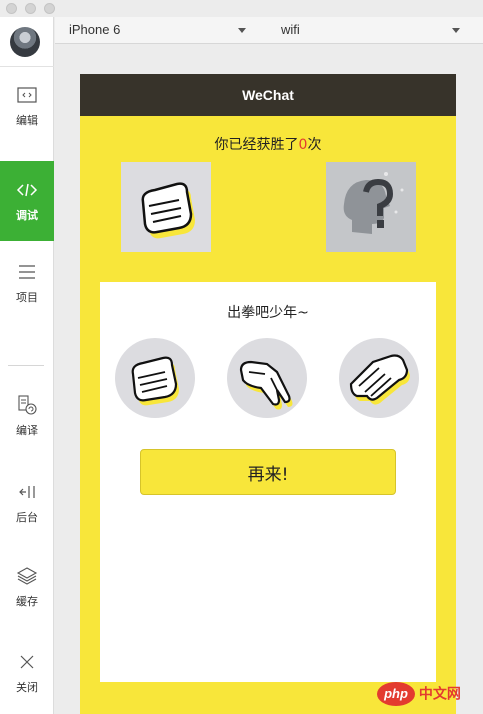 The width and height of the screenshot is (483, 714). What do you see at coordinates (27, 687) in the screenshot?
I see `sidebar-item-label: 关闭` at bounding box center [27, 687].